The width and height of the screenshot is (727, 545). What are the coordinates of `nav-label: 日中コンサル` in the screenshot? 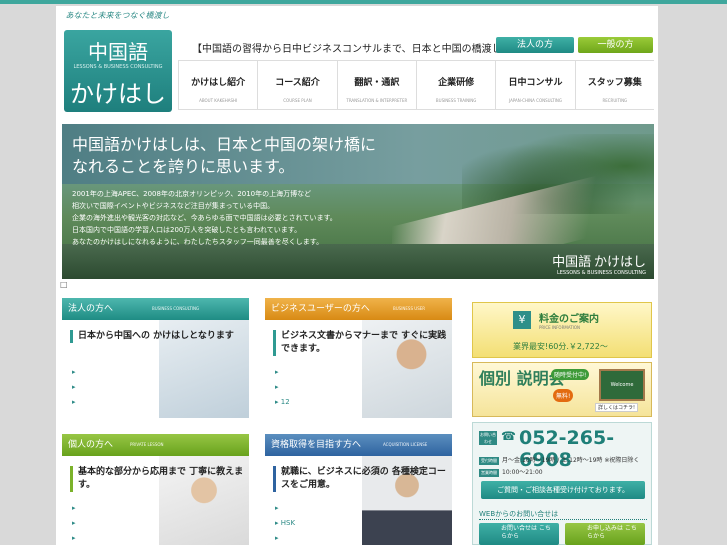 It's located at (535, 83).